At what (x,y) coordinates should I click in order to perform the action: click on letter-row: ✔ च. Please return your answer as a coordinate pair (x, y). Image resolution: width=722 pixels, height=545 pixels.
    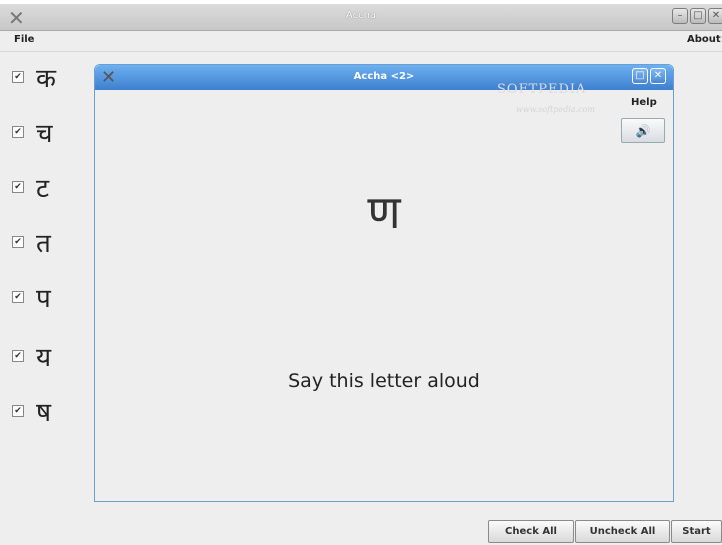
    Looking at the image, I should click on (32, 133).